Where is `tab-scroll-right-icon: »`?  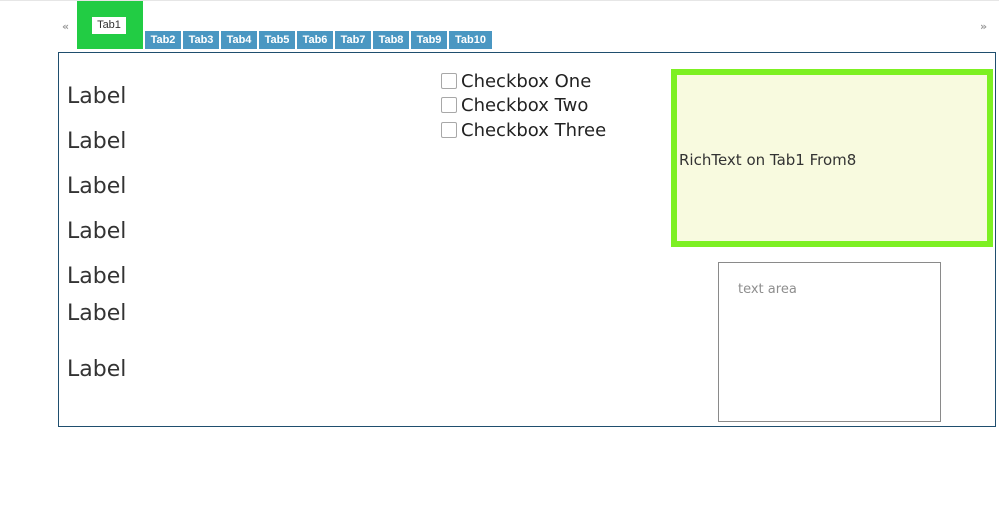
tab-scroll-right-icon: » is located at coordinates (983, 27).